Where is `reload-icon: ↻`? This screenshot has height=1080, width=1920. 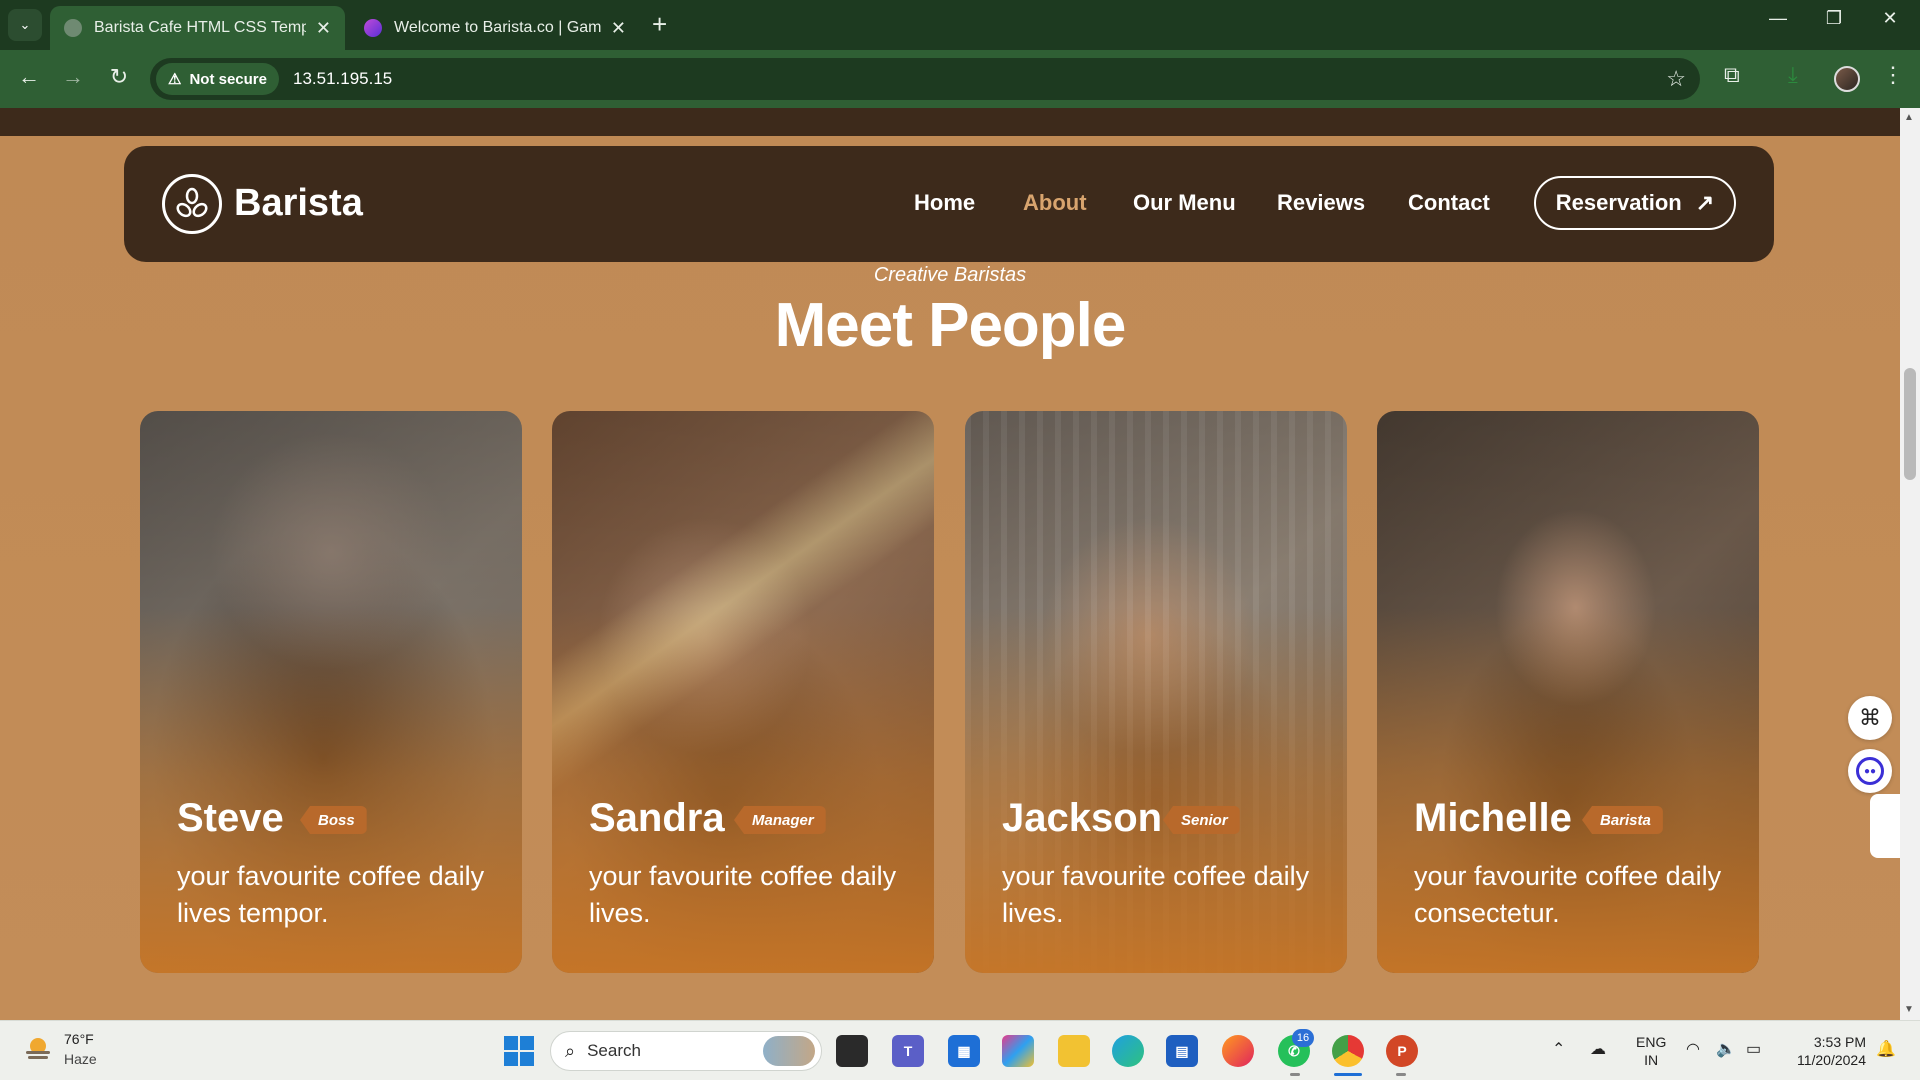
reload-icon: ↻ is located at coordinates (119, 77).